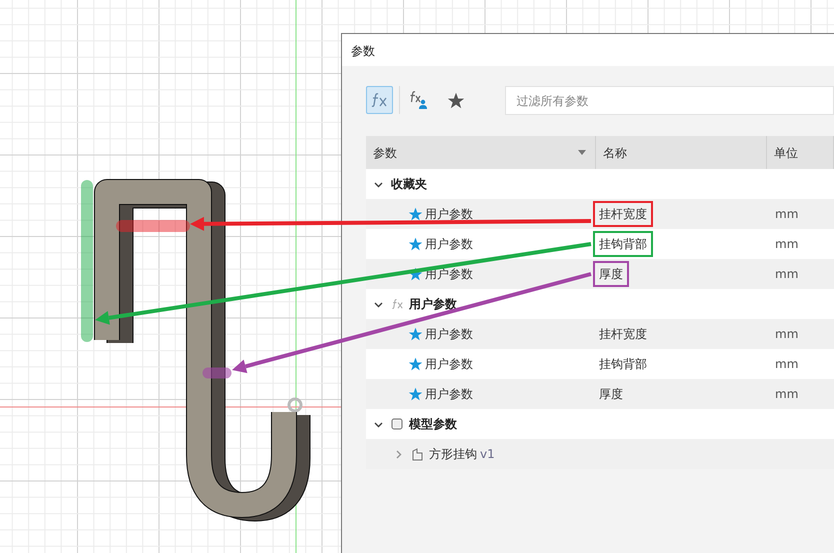  I want to click on group-row: 用户参数, so click(600, 304).